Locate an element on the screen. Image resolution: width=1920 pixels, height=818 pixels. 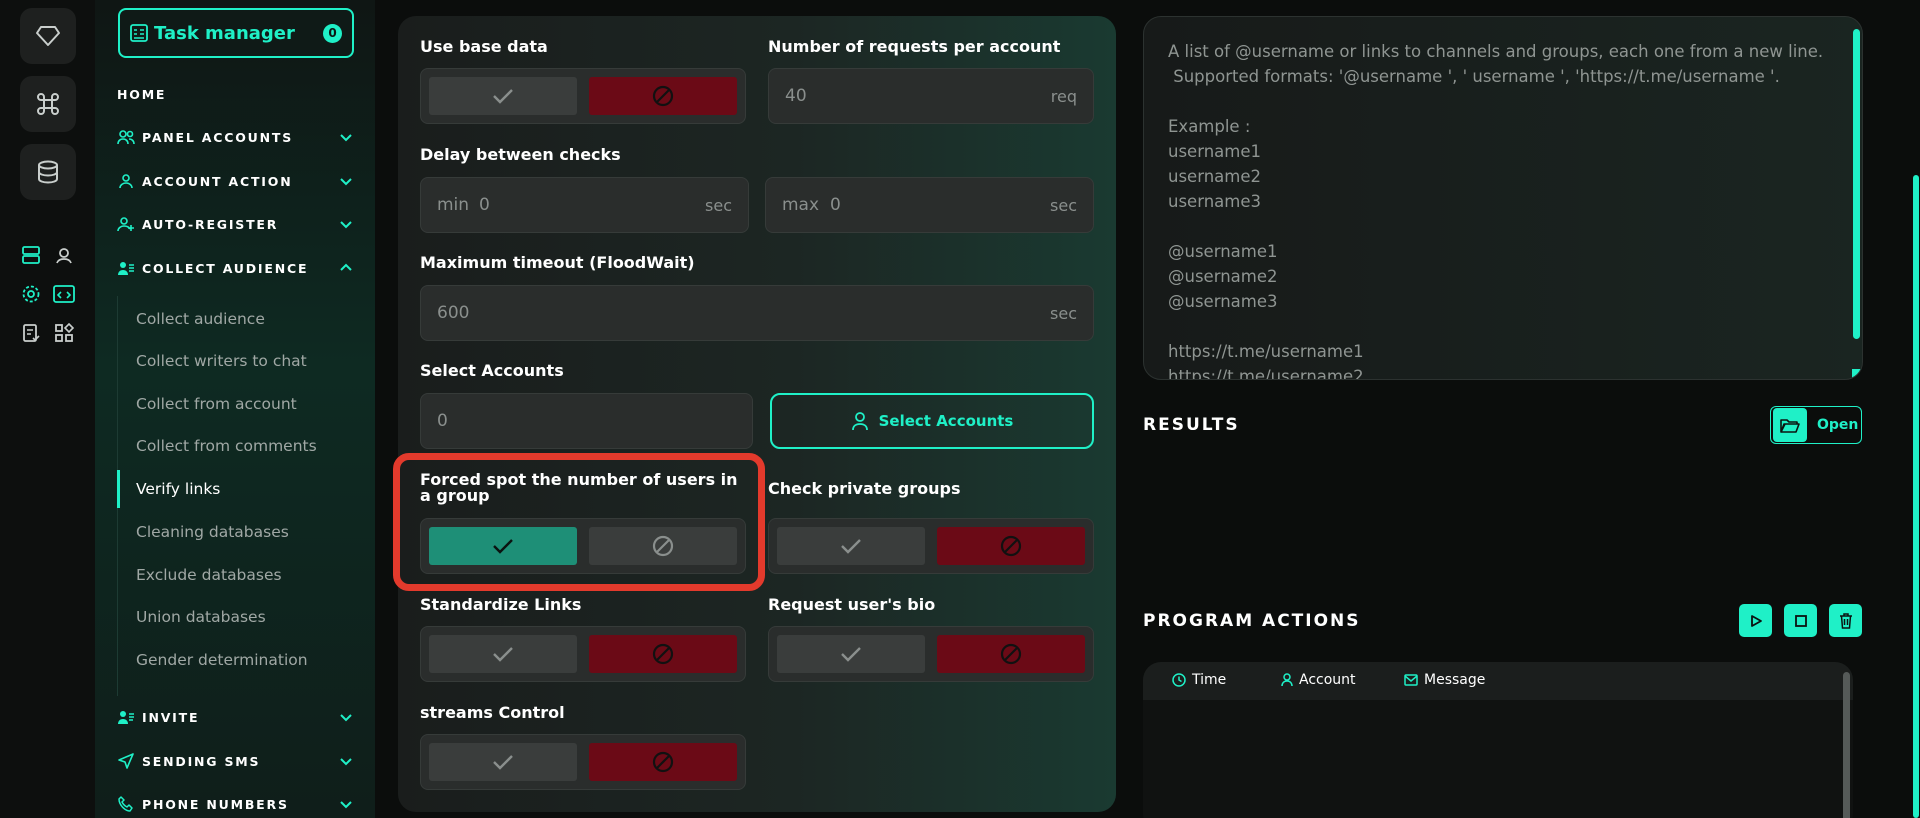
log-col-message: Message is located at coordinates (1444, 680).